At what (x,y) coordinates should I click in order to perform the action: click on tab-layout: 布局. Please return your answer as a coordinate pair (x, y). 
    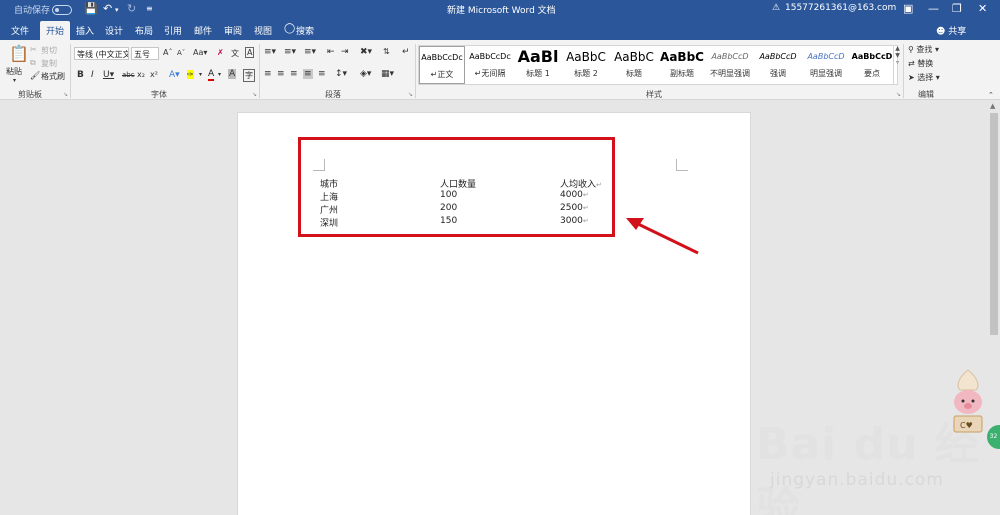
    Looking at the image, I should click on (144, 30).